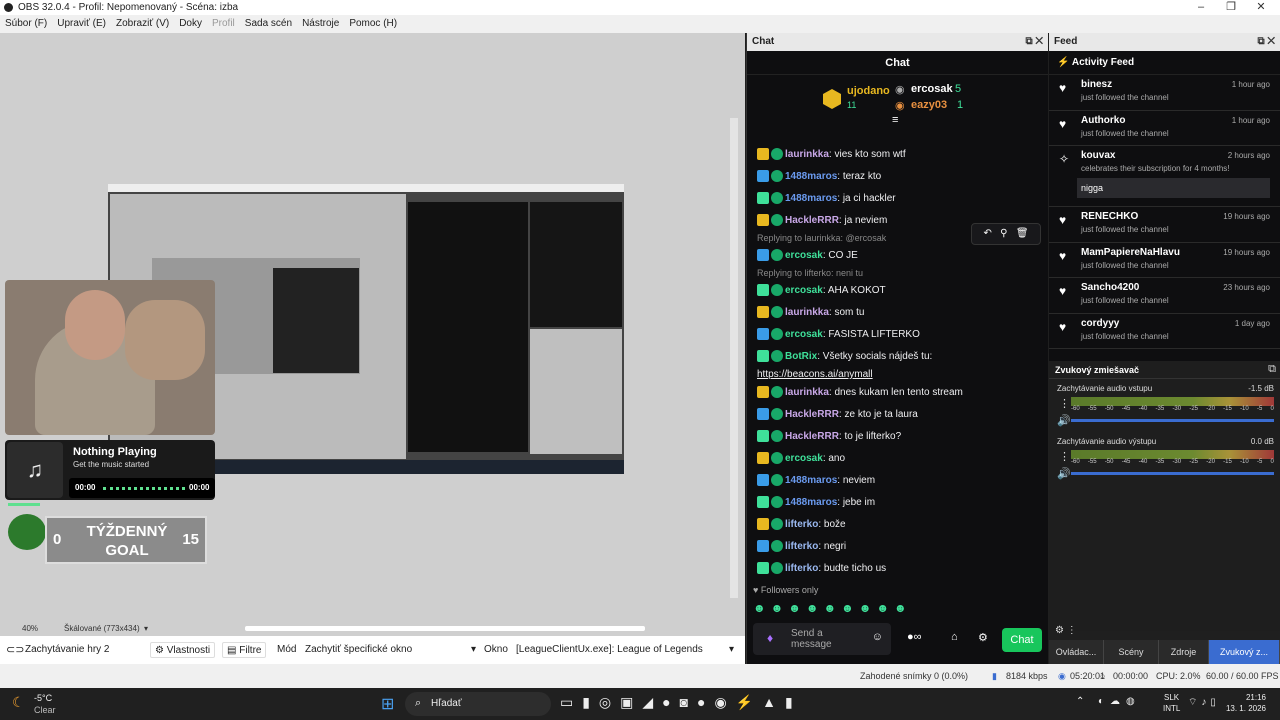 This screenshot has width=1280, height=720. What do you see at coordinates (897, 177) in the screenshot?
I see `chat-message: 1488maros: teraz kto` at bounding box center [897, 177].